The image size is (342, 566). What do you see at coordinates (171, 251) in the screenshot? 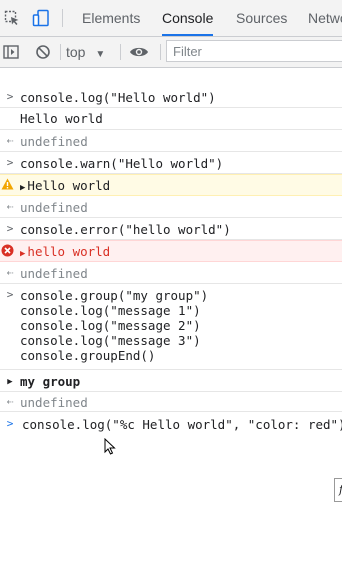
I see `console-error-line: ▶ hello world` at bounding box center [171, 251].